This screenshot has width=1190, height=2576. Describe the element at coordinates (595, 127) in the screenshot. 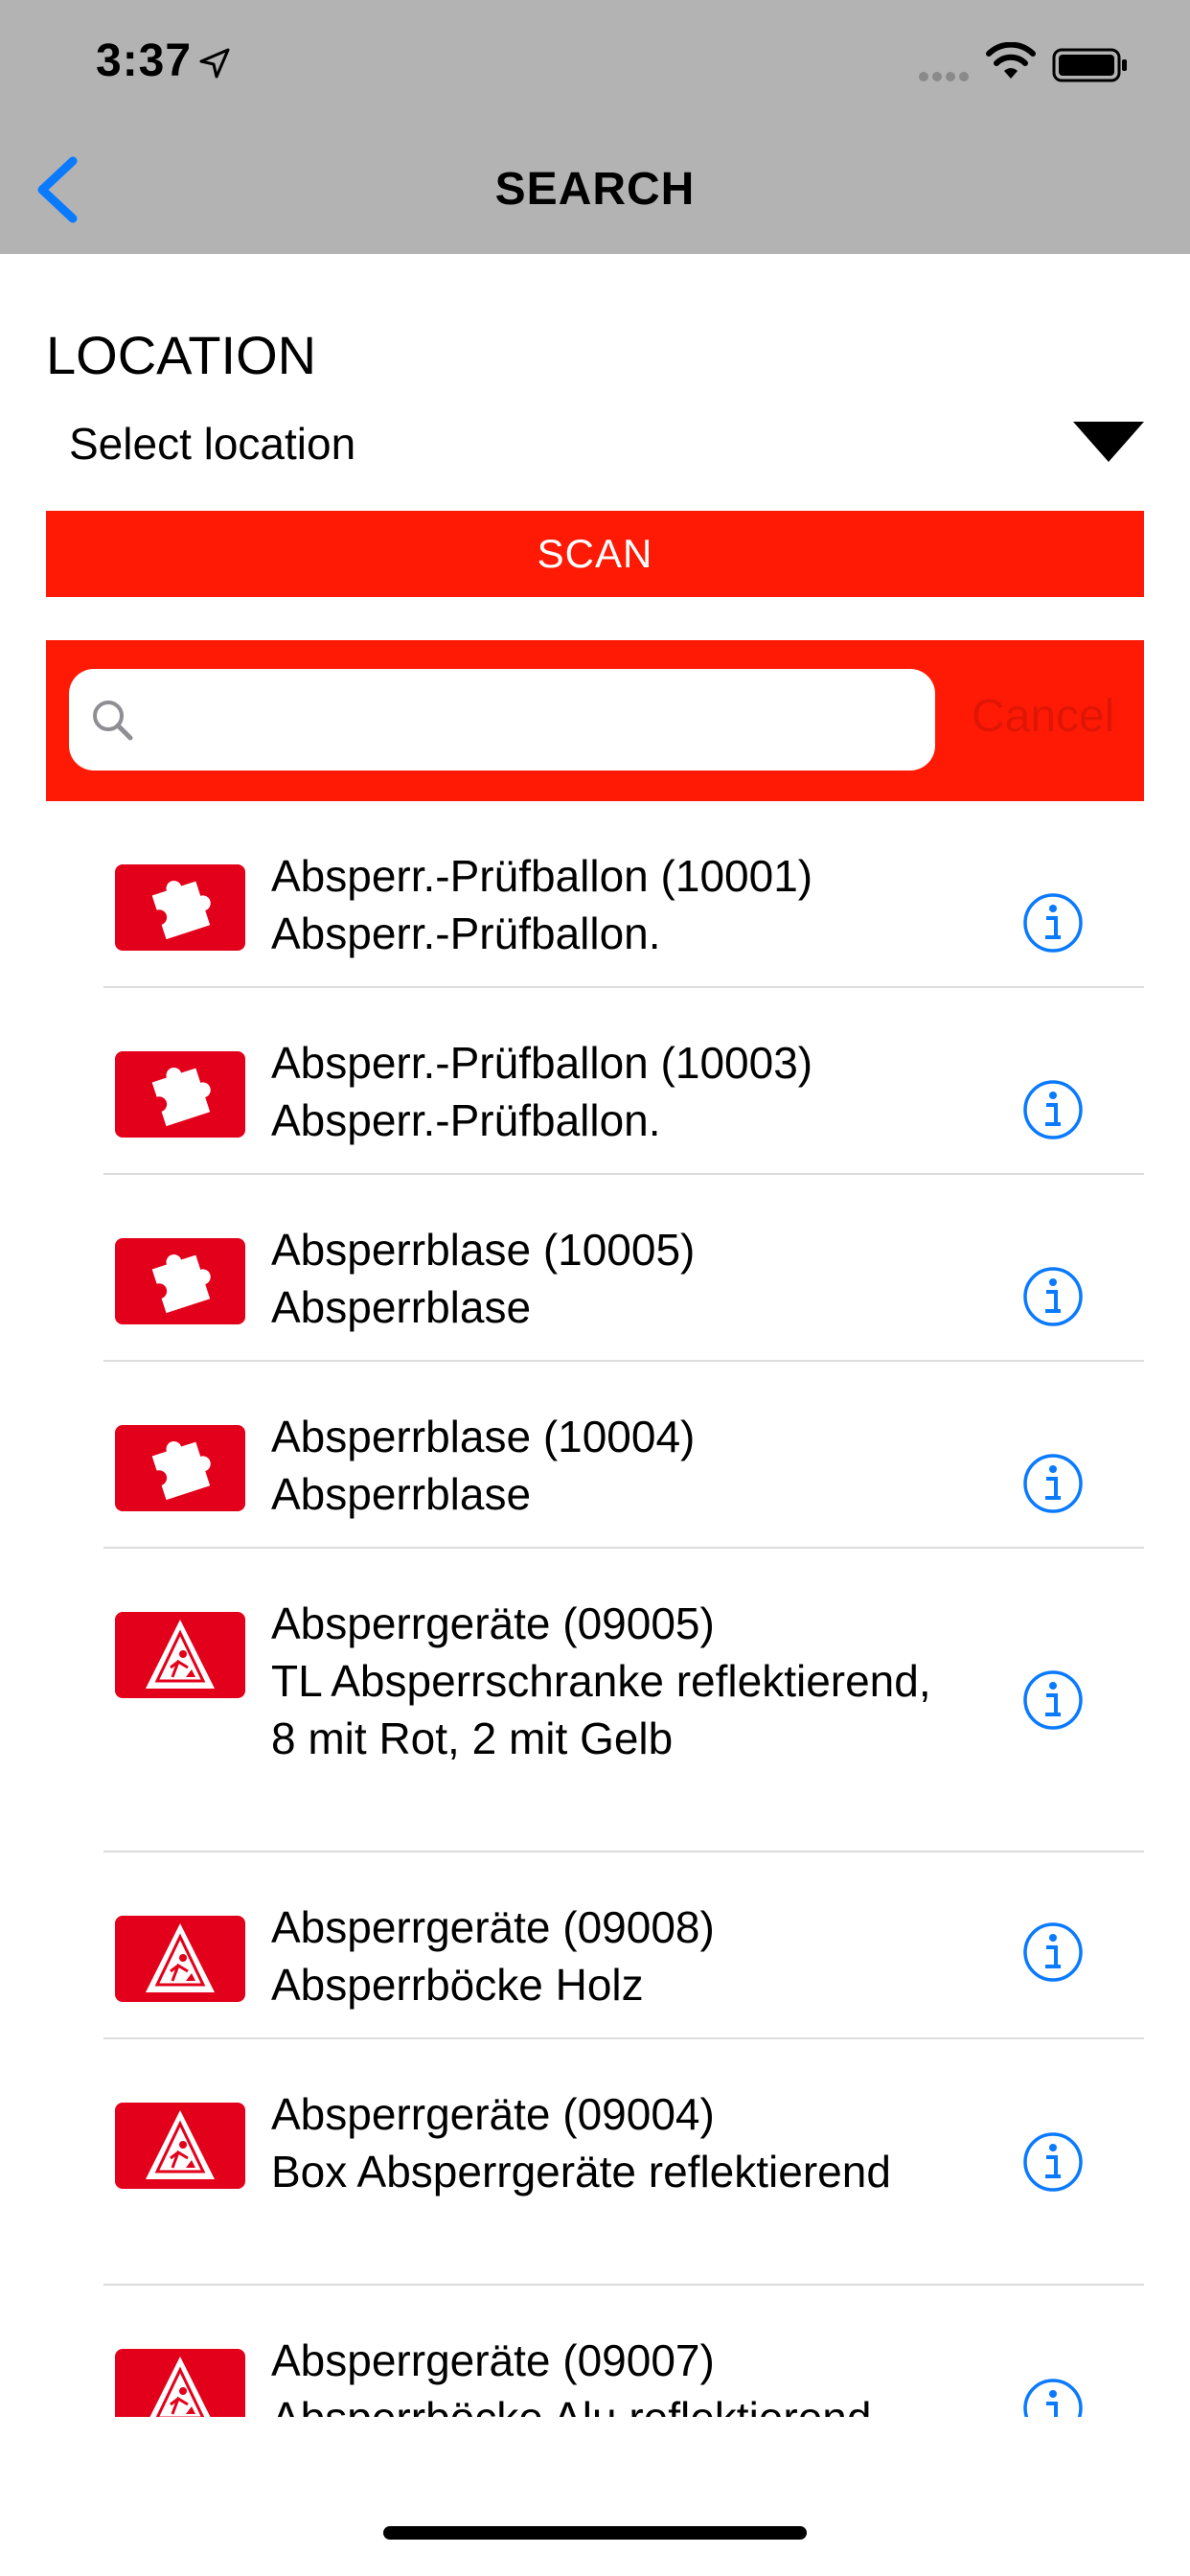

I see `navigation-bar: 3:37 SEARCH` at that location.